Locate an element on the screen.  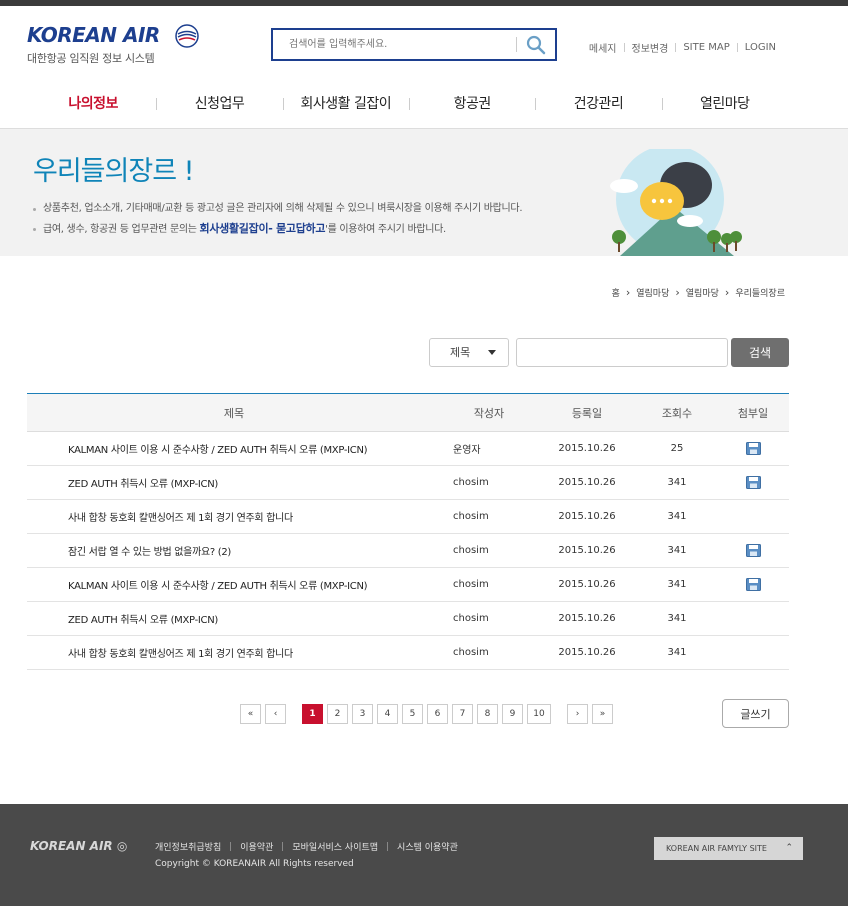
search-field-select: 제목 is located at coordinates (469, 352).